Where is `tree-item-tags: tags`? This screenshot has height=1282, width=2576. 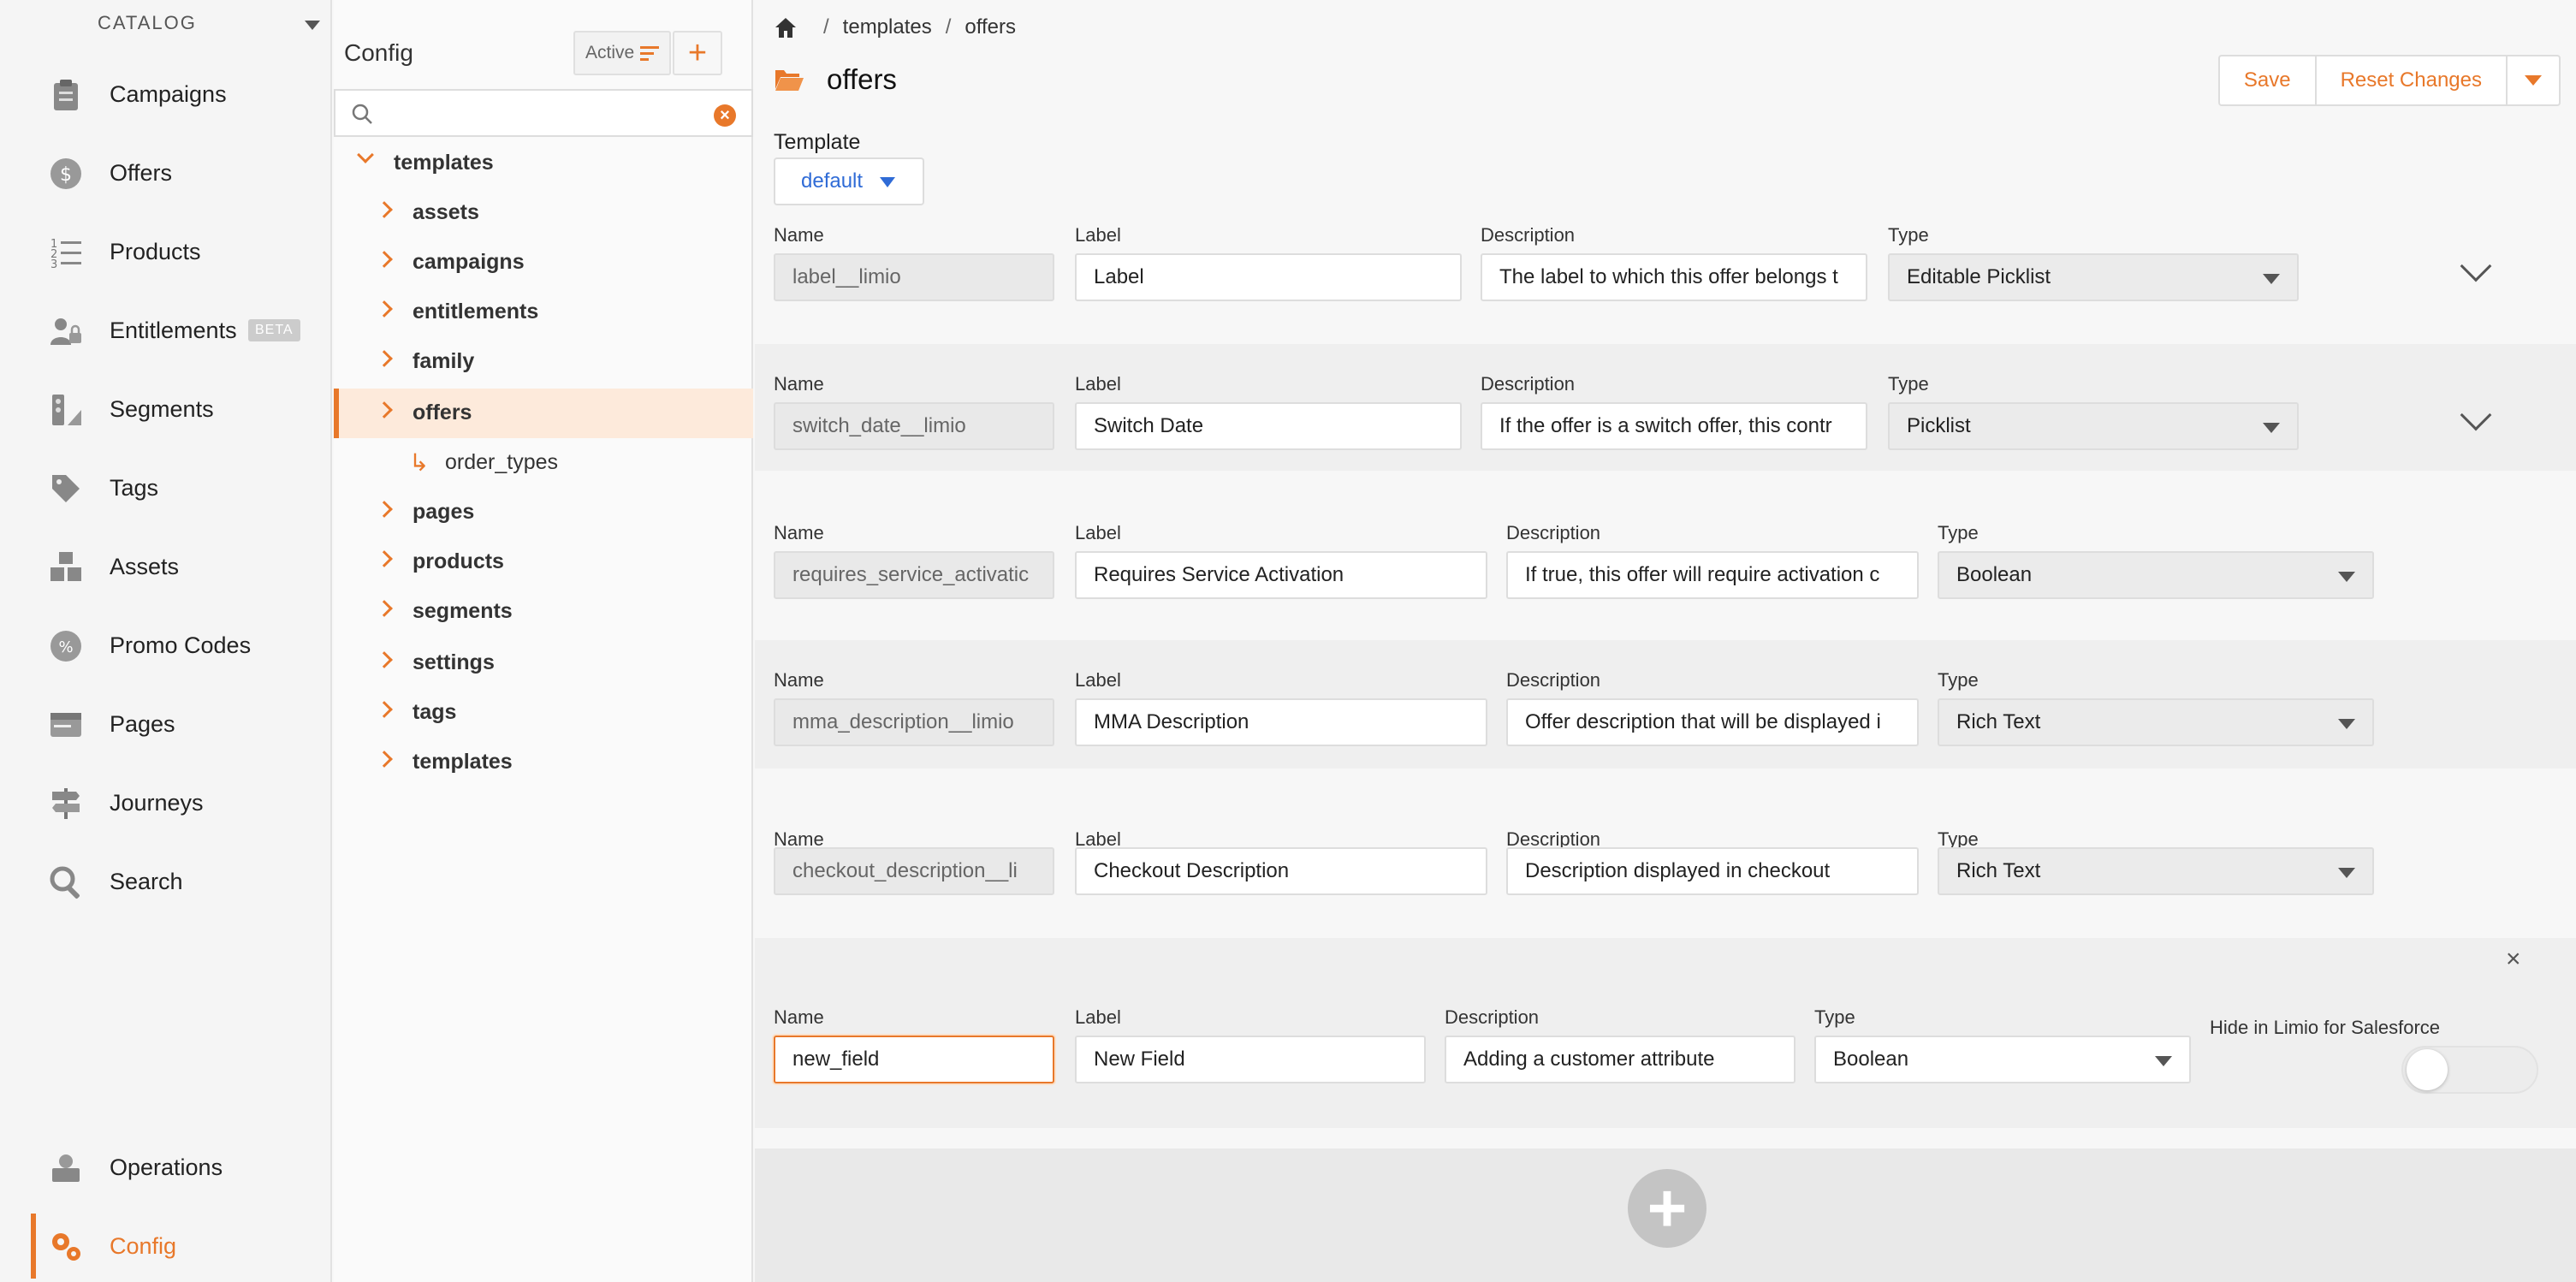 tree-item-tags: tags is located at coordinates (543, 713).